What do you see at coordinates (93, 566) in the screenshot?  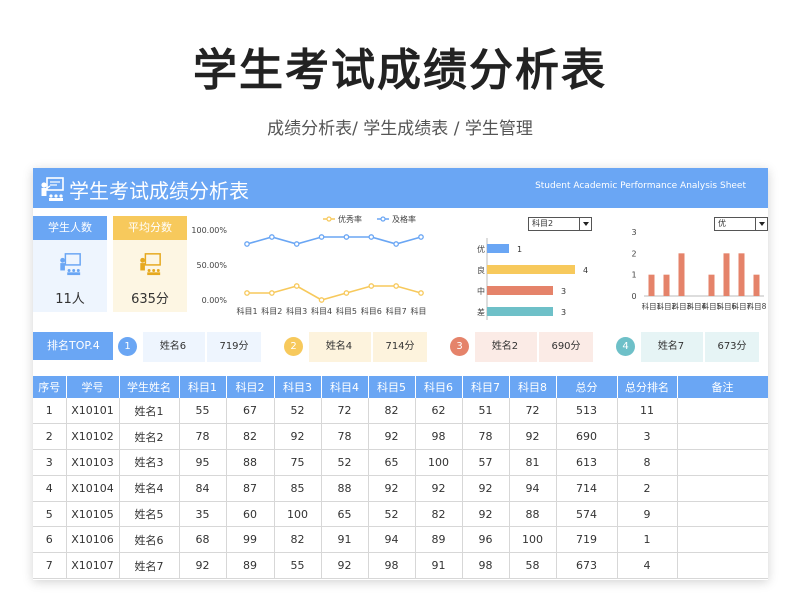 I see `table-cell: X10107` at bounding box center [93, 566].